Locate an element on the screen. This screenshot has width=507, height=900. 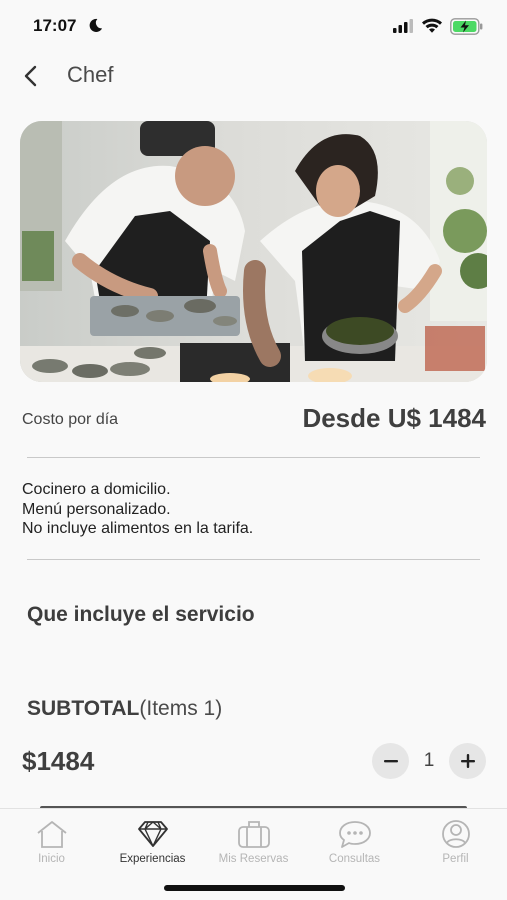
tab-label: Consultas is located at coordinates (354, 859).